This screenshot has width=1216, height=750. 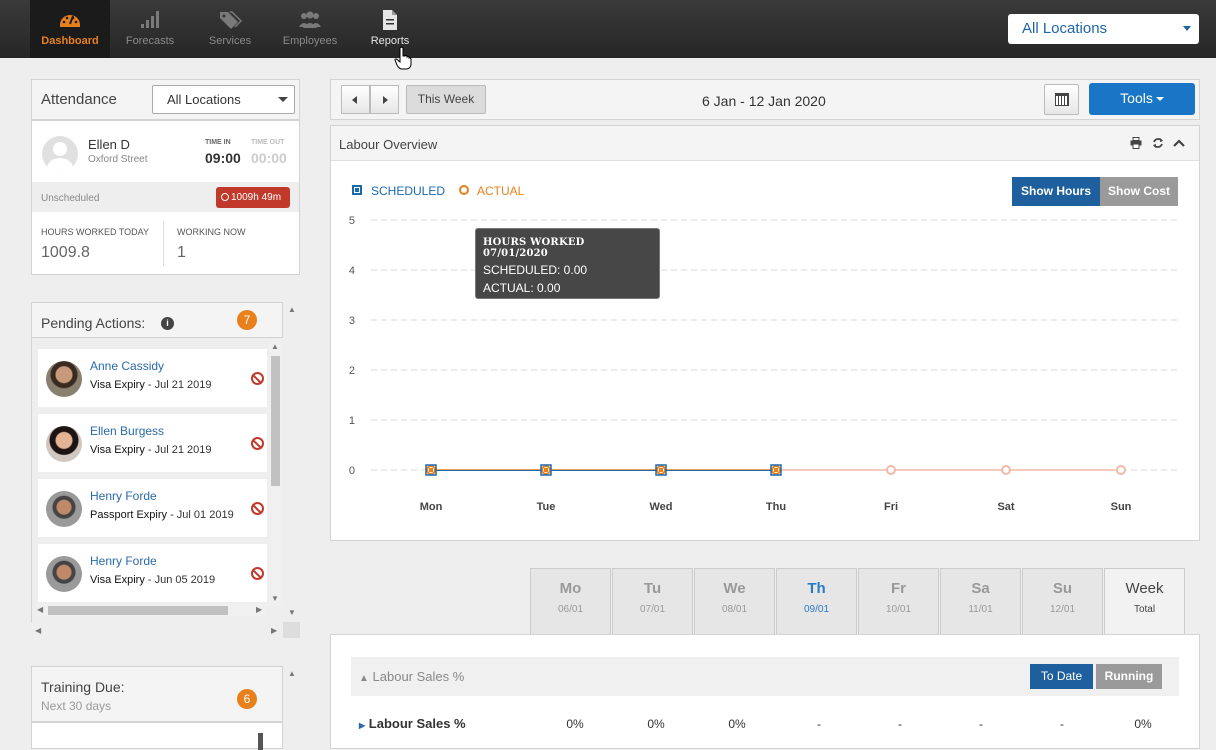 I want to click on nav-services-label: Services, so click(x=230, y=41).